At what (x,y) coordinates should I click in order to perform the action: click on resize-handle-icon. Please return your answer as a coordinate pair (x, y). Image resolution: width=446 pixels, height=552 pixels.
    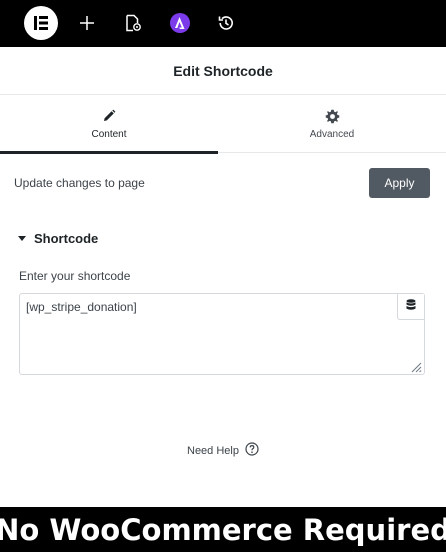
    Looking at the image, I should click on (416, 366).